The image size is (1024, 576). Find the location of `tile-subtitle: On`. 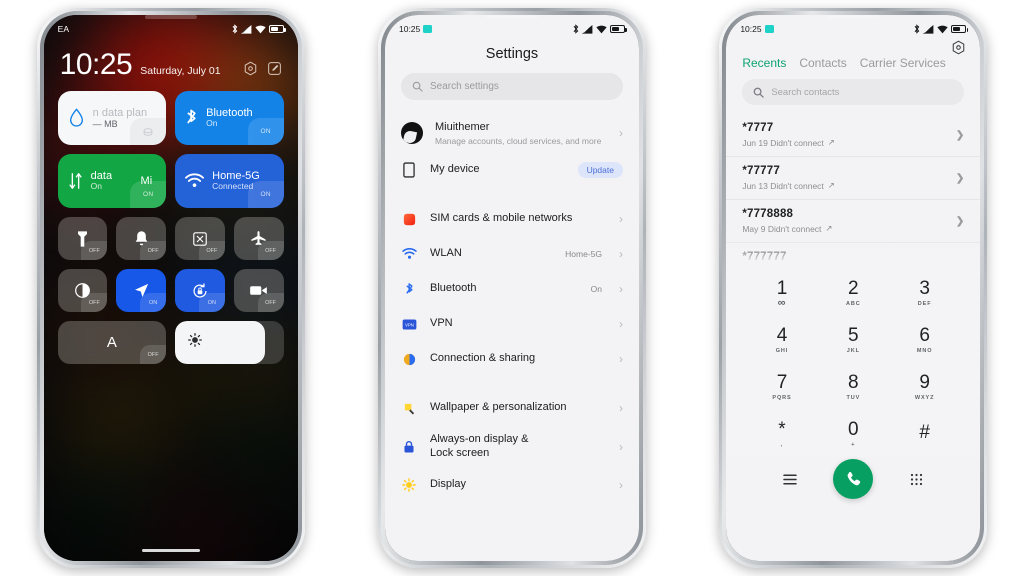

tile-subtitle: On is located at coordinates (96, 186).